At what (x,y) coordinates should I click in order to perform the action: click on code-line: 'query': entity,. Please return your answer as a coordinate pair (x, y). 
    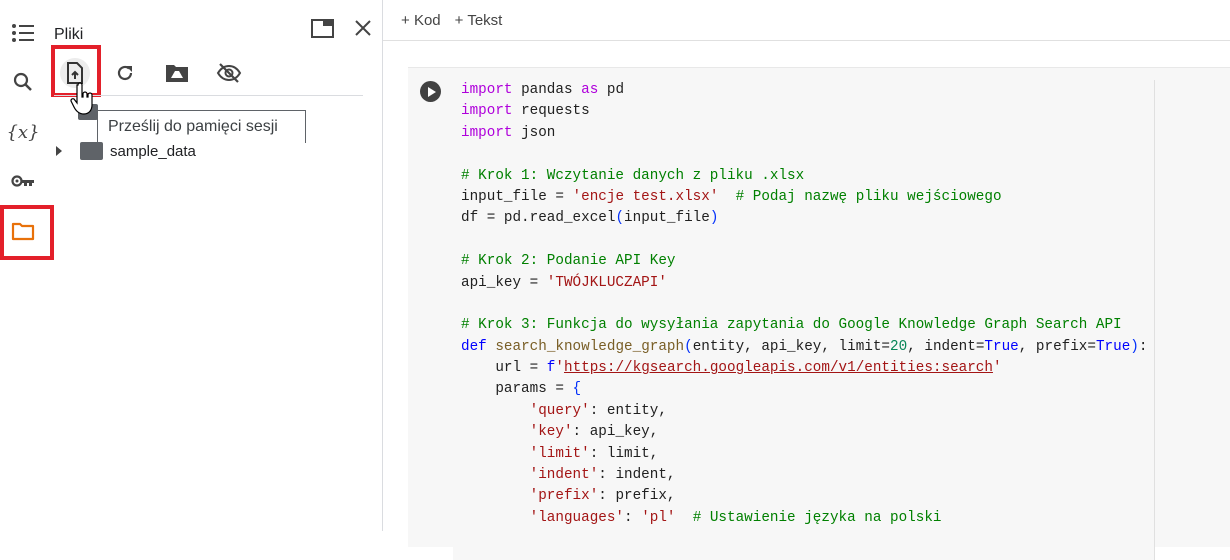
    Looking at the image, I should click on (807, 411).